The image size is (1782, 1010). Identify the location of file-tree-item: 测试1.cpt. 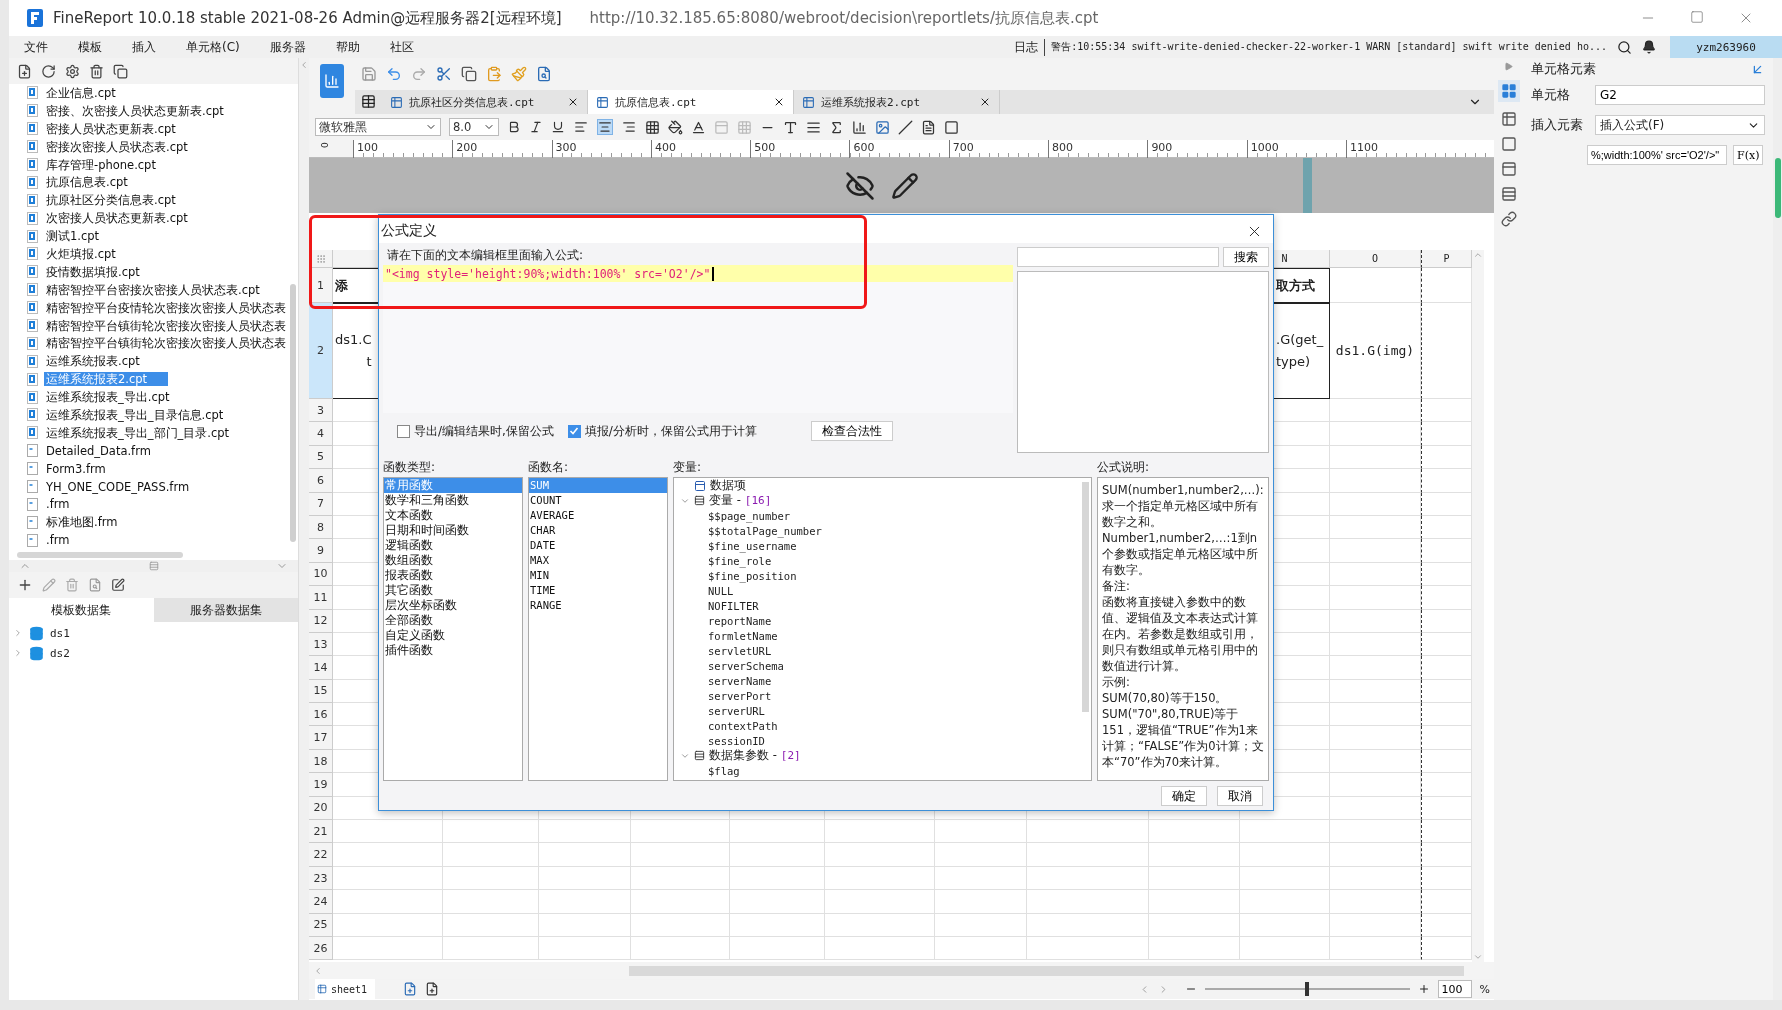
(73, 236).